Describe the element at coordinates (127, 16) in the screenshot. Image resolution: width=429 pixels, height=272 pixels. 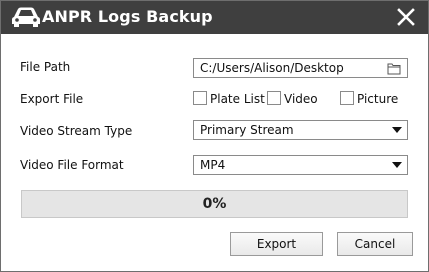
I see `dialog-title: ANPR Logs Backup` at that location.